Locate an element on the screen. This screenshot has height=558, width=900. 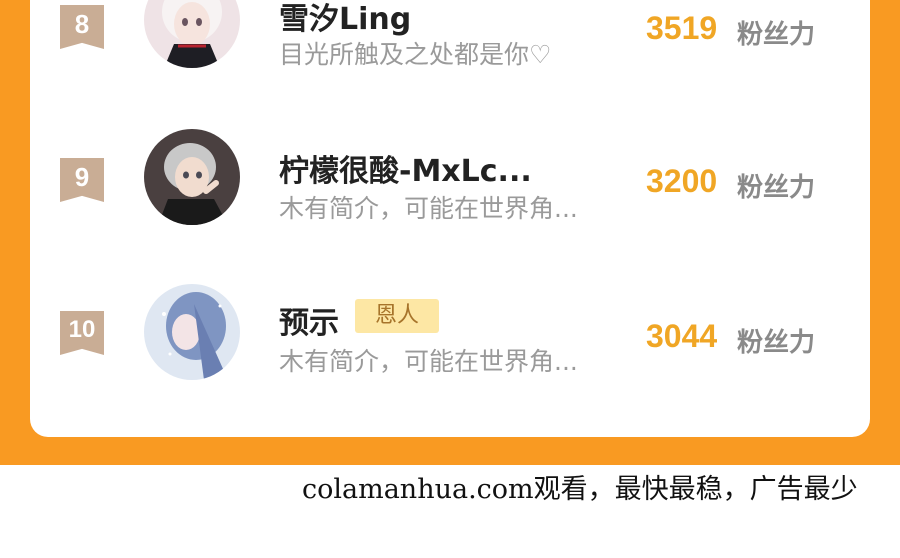
rank-badge: 9 is located at coordinates (82, 180).